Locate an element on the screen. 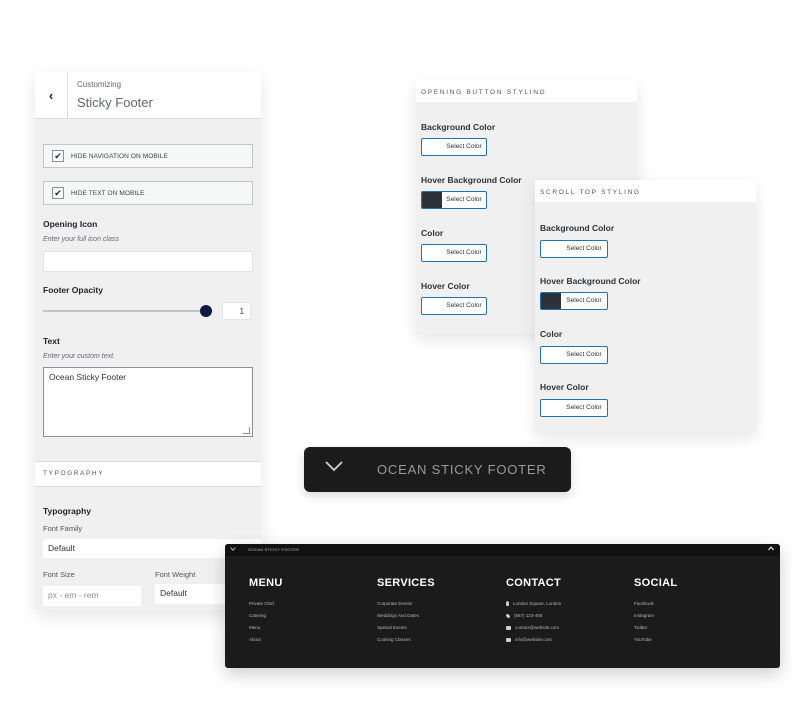 This screenshot has width=800, height=708. text-label: Text is located at coordinates (51, 341).